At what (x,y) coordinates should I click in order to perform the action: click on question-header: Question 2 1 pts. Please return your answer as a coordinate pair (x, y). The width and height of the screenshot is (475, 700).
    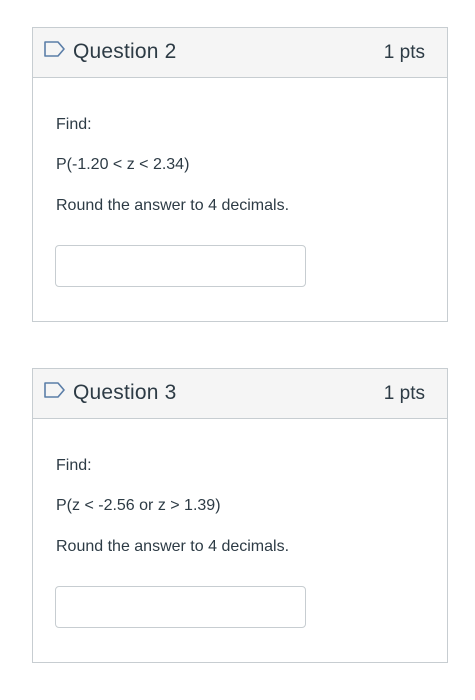
    Looking at the image, I should click on (240, 53).